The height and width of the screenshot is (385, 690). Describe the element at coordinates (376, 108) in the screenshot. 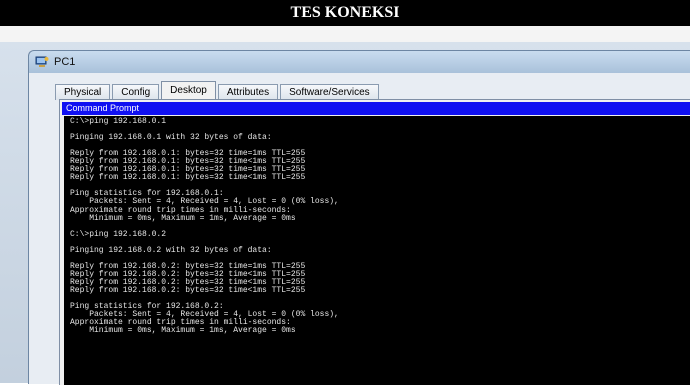

I see `command-prompt-title: Command Prompt` at that location.